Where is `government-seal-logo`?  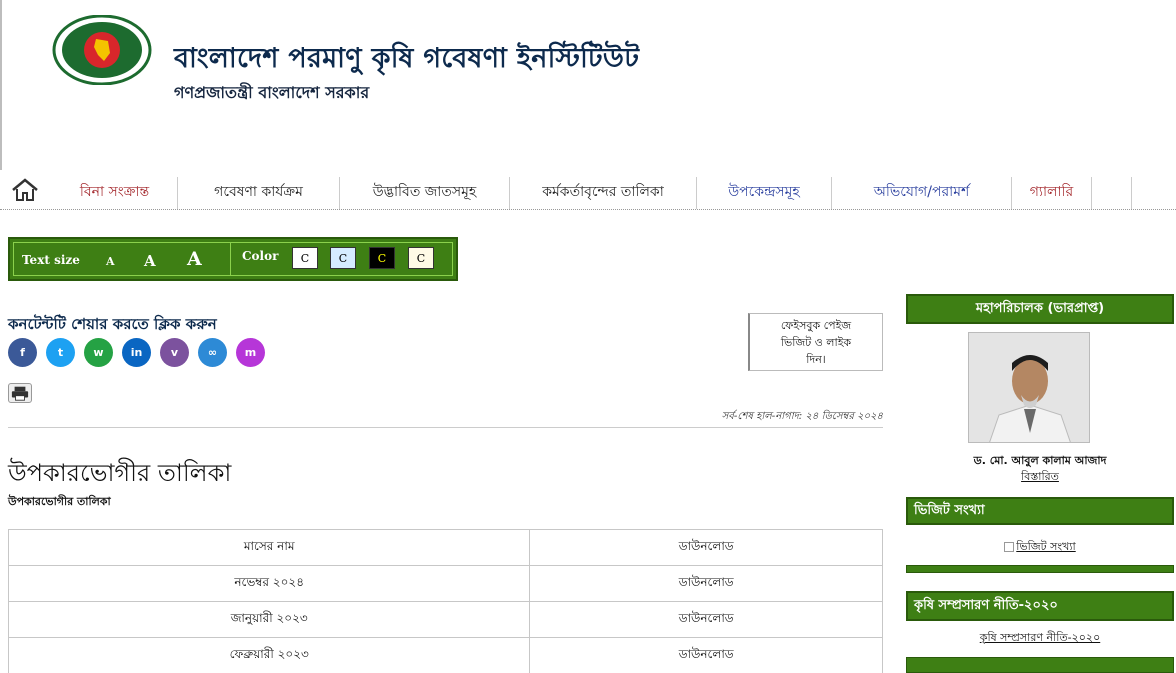
government-seal-logo is located at coordinates (102, 50).